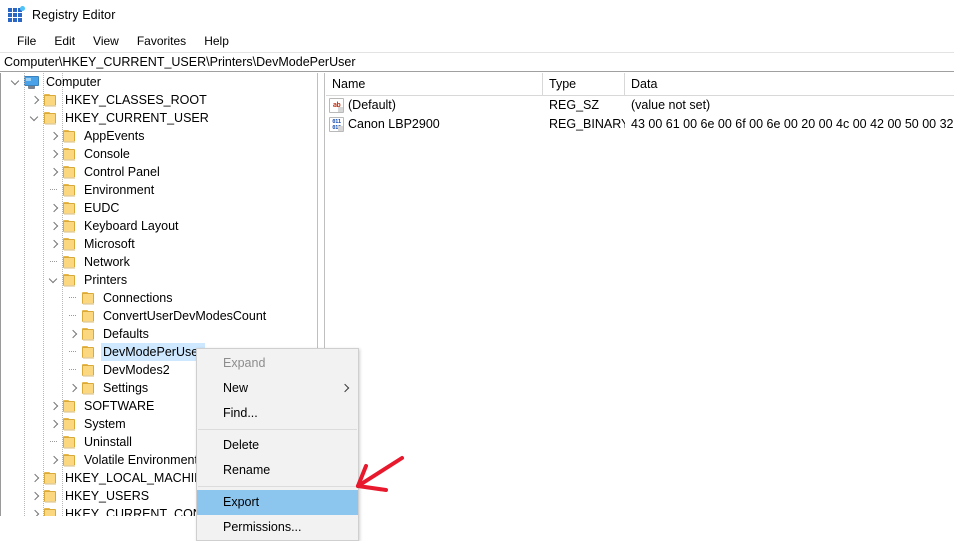 This screenshot has height=541, width=954. I want to click on tree-item-label: Printers, so click(106, 280).